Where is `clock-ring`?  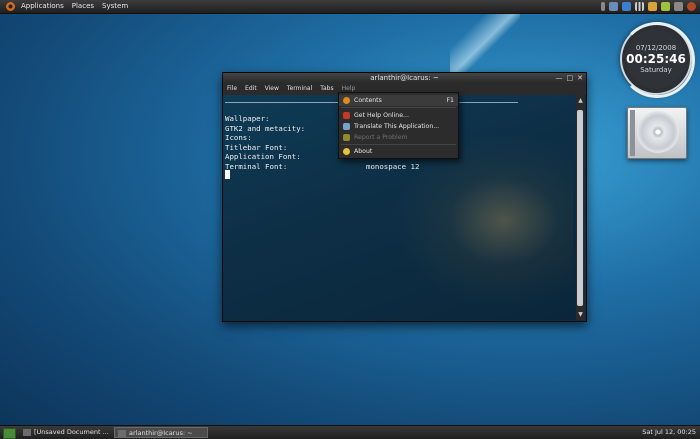
clock-ring is located at coordinates (657, 60).